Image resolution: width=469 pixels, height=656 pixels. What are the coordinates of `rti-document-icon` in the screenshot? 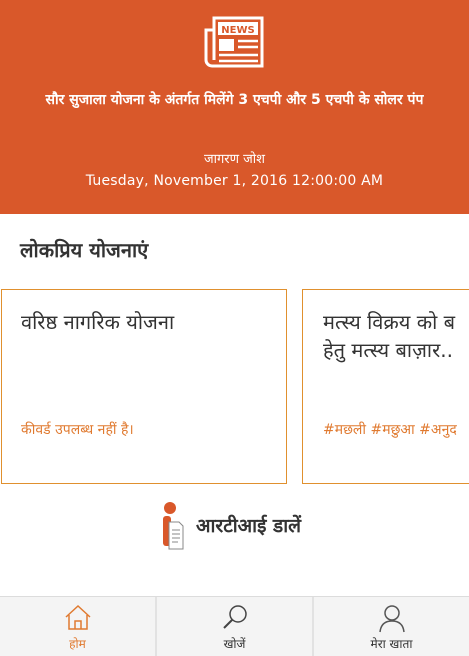 It's located at (173, 526).